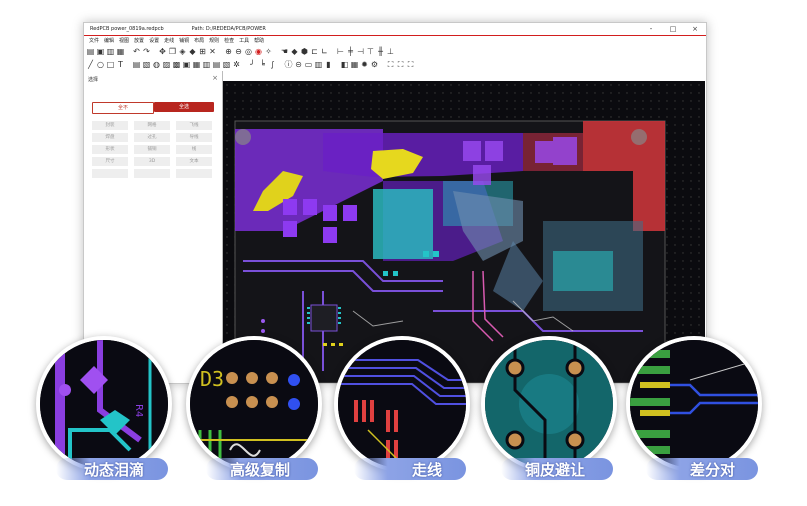  What do you see at coordinates (228, 51) in the screenshot?
I see `zoom-in-icon: ⊕` at bounding box center [228, 51].